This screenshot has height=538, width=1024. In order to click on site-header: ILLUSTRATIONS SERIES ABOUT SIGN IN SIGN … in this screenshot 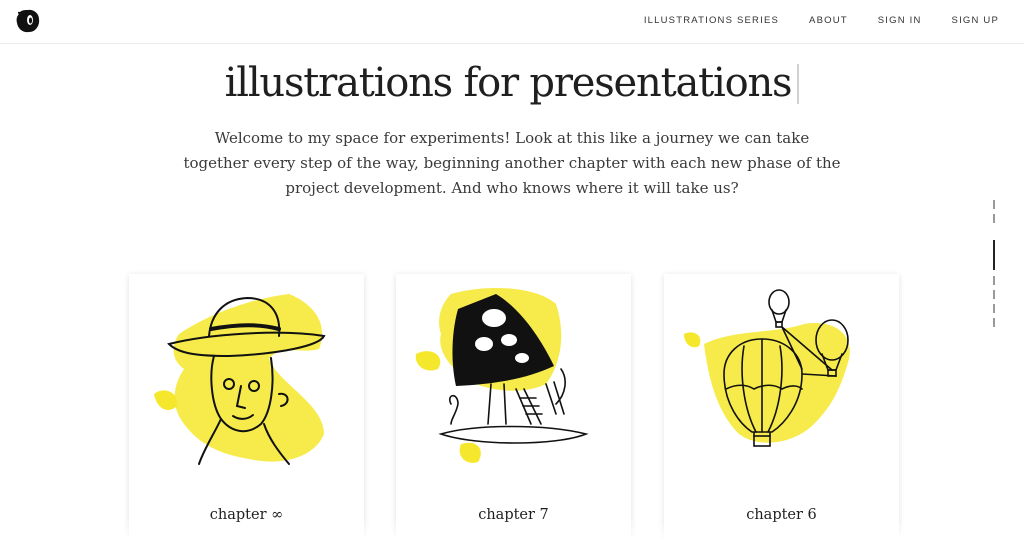, I will do `click(512, 22)`.